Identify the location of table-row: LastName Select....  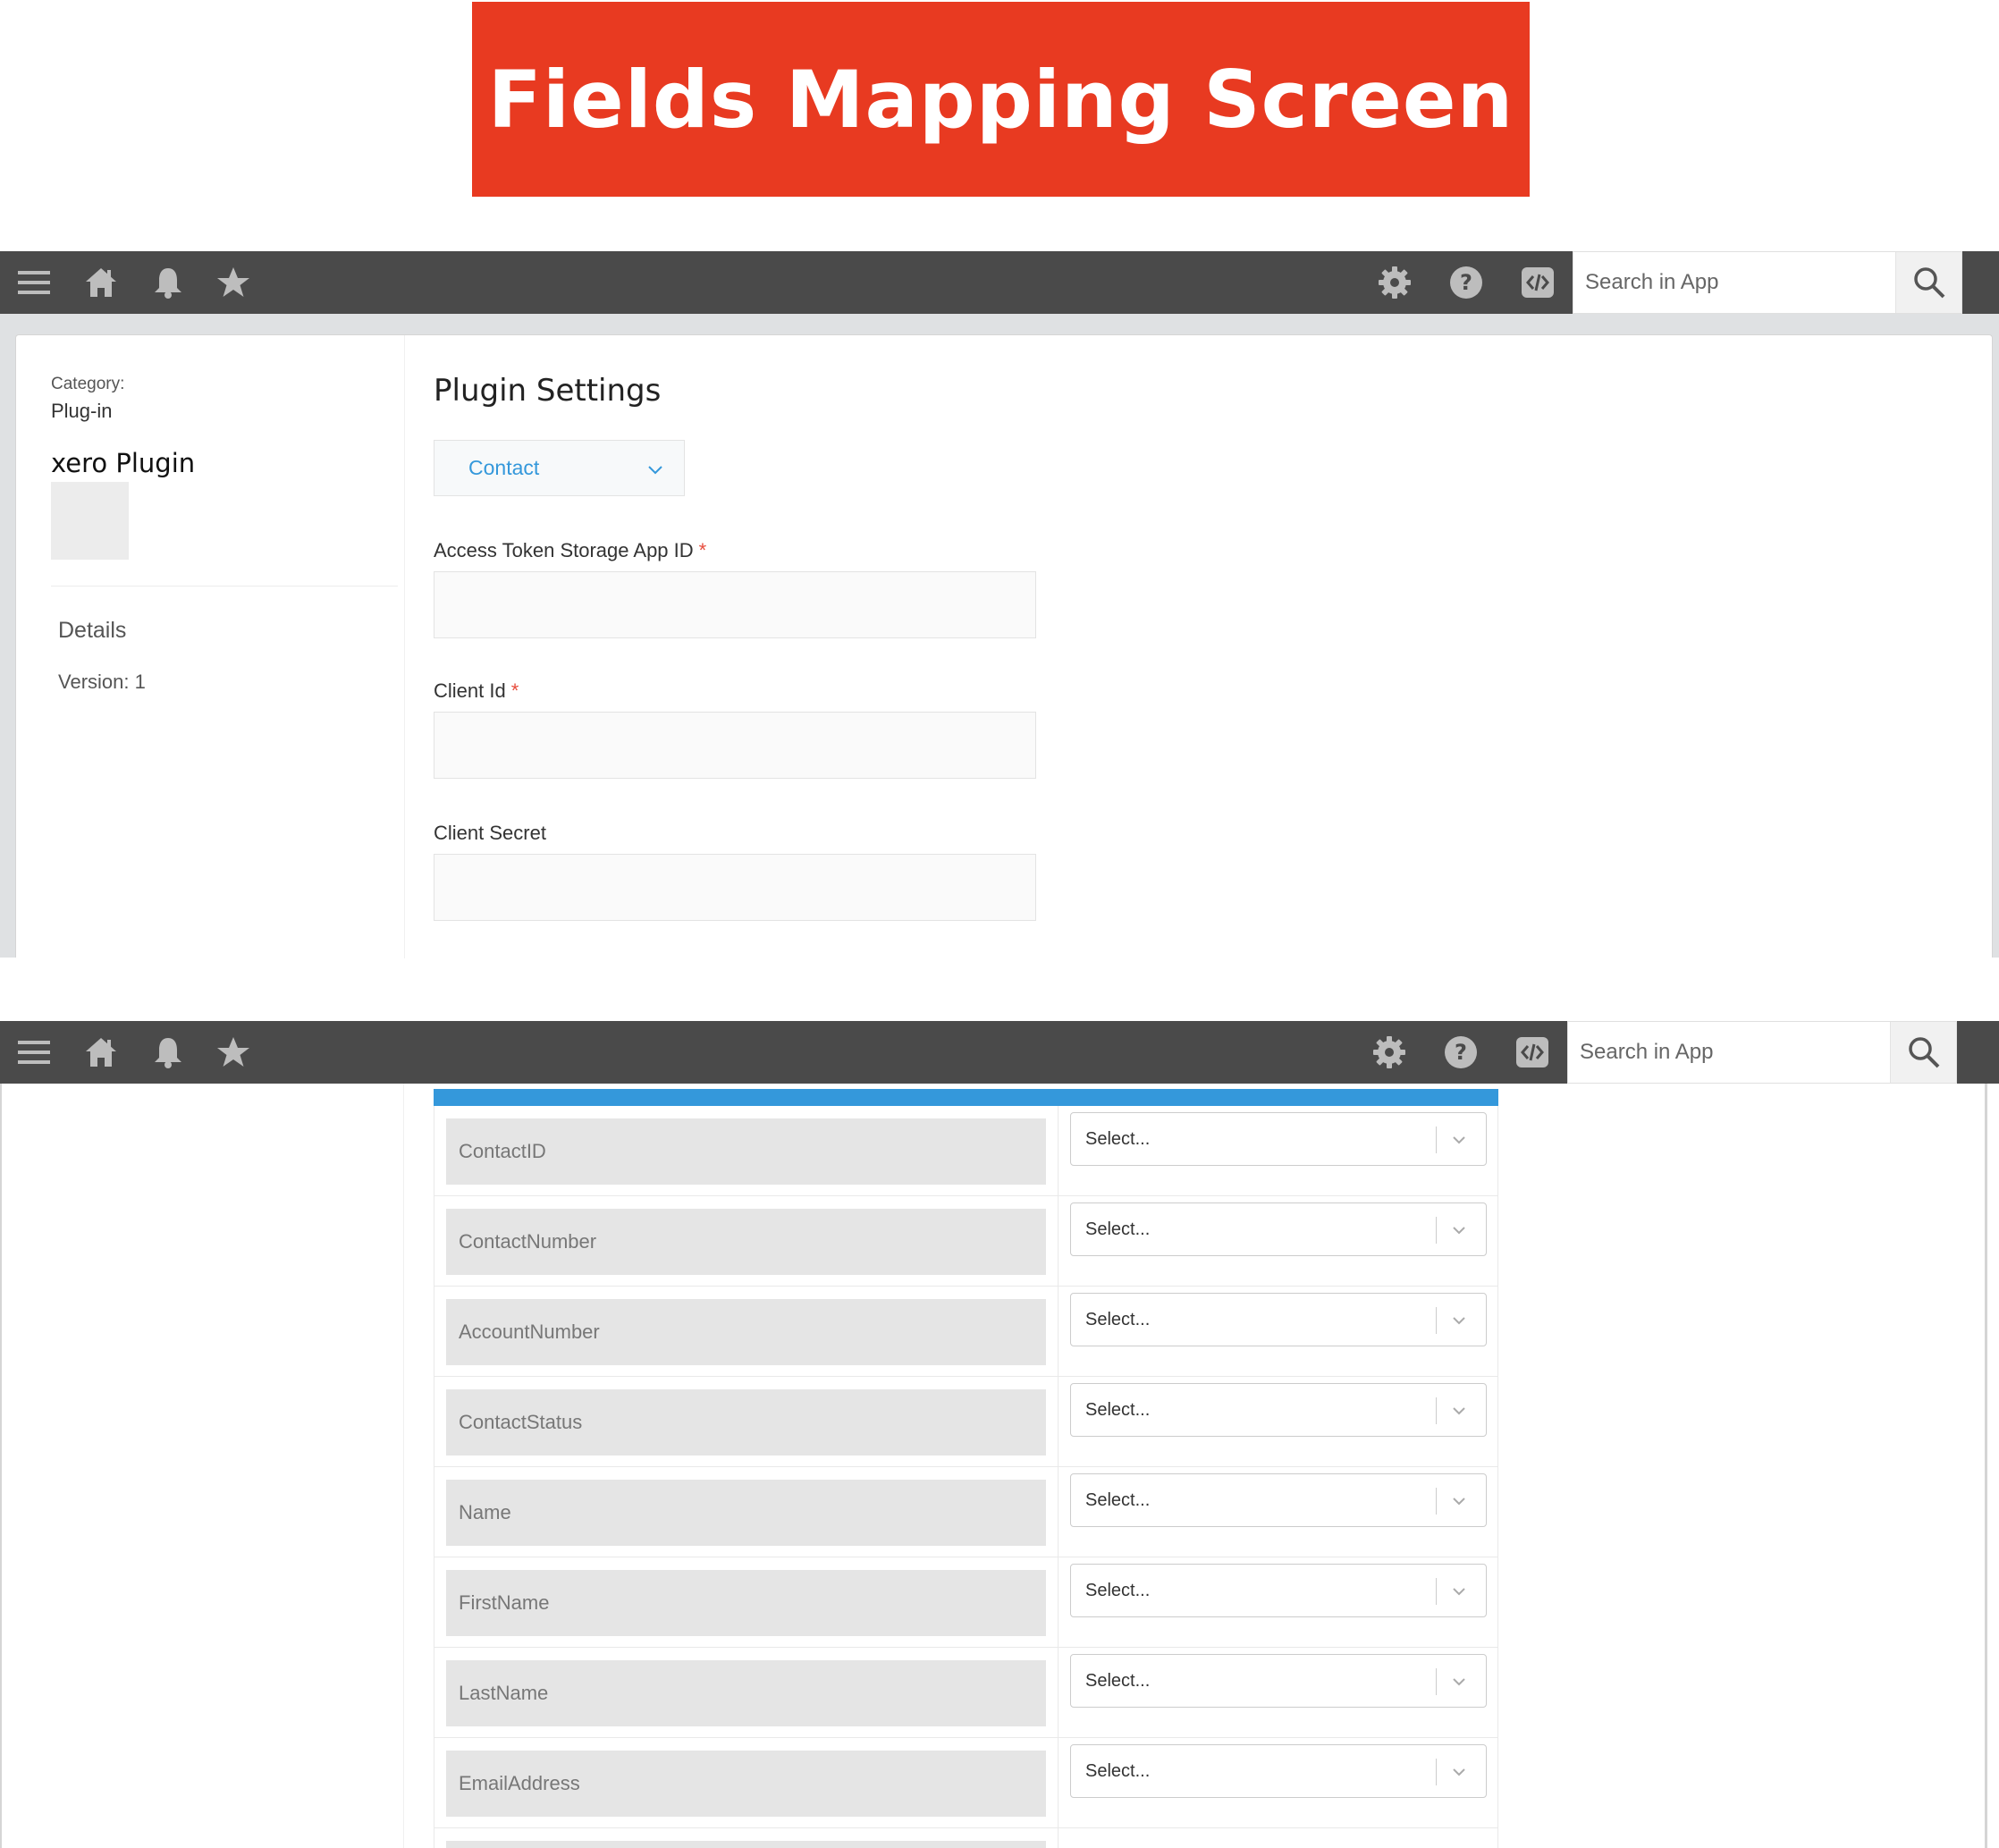
(966, 1693).